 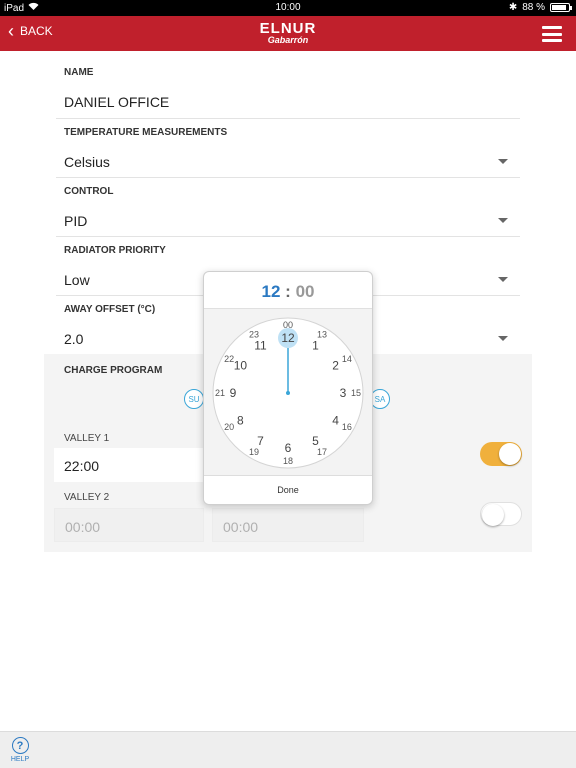 What do you see at coordinates (76, 221) in the screenshot?
I see `select-value: PID` at bounding box center [76, 221].